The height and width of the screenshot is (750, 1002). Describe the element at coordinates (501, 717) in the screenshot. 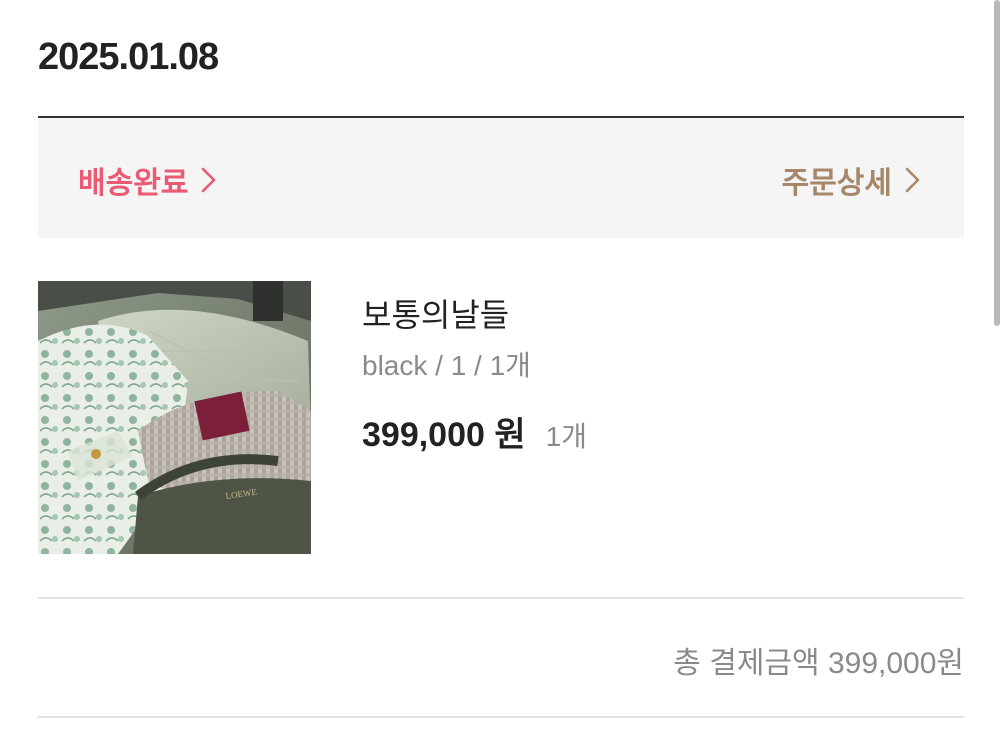

I see `summary-divider` at that location.